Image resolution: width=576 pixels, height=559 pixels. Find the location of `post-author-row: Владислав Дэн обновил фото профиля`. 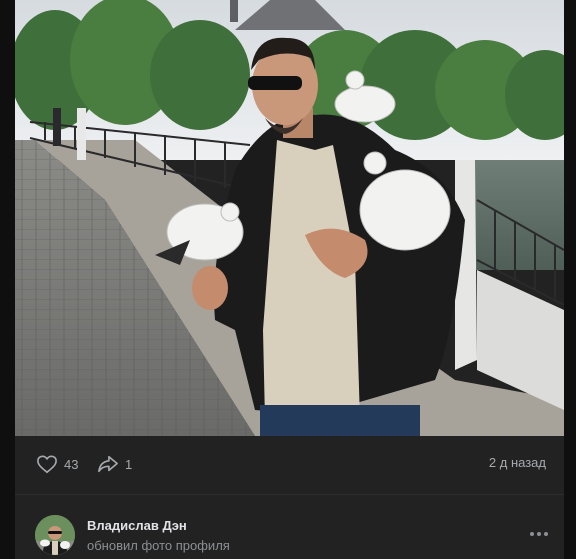

post-author-row: Владислав Дэн обновил фото профиля is located at coordinates (289, 527).